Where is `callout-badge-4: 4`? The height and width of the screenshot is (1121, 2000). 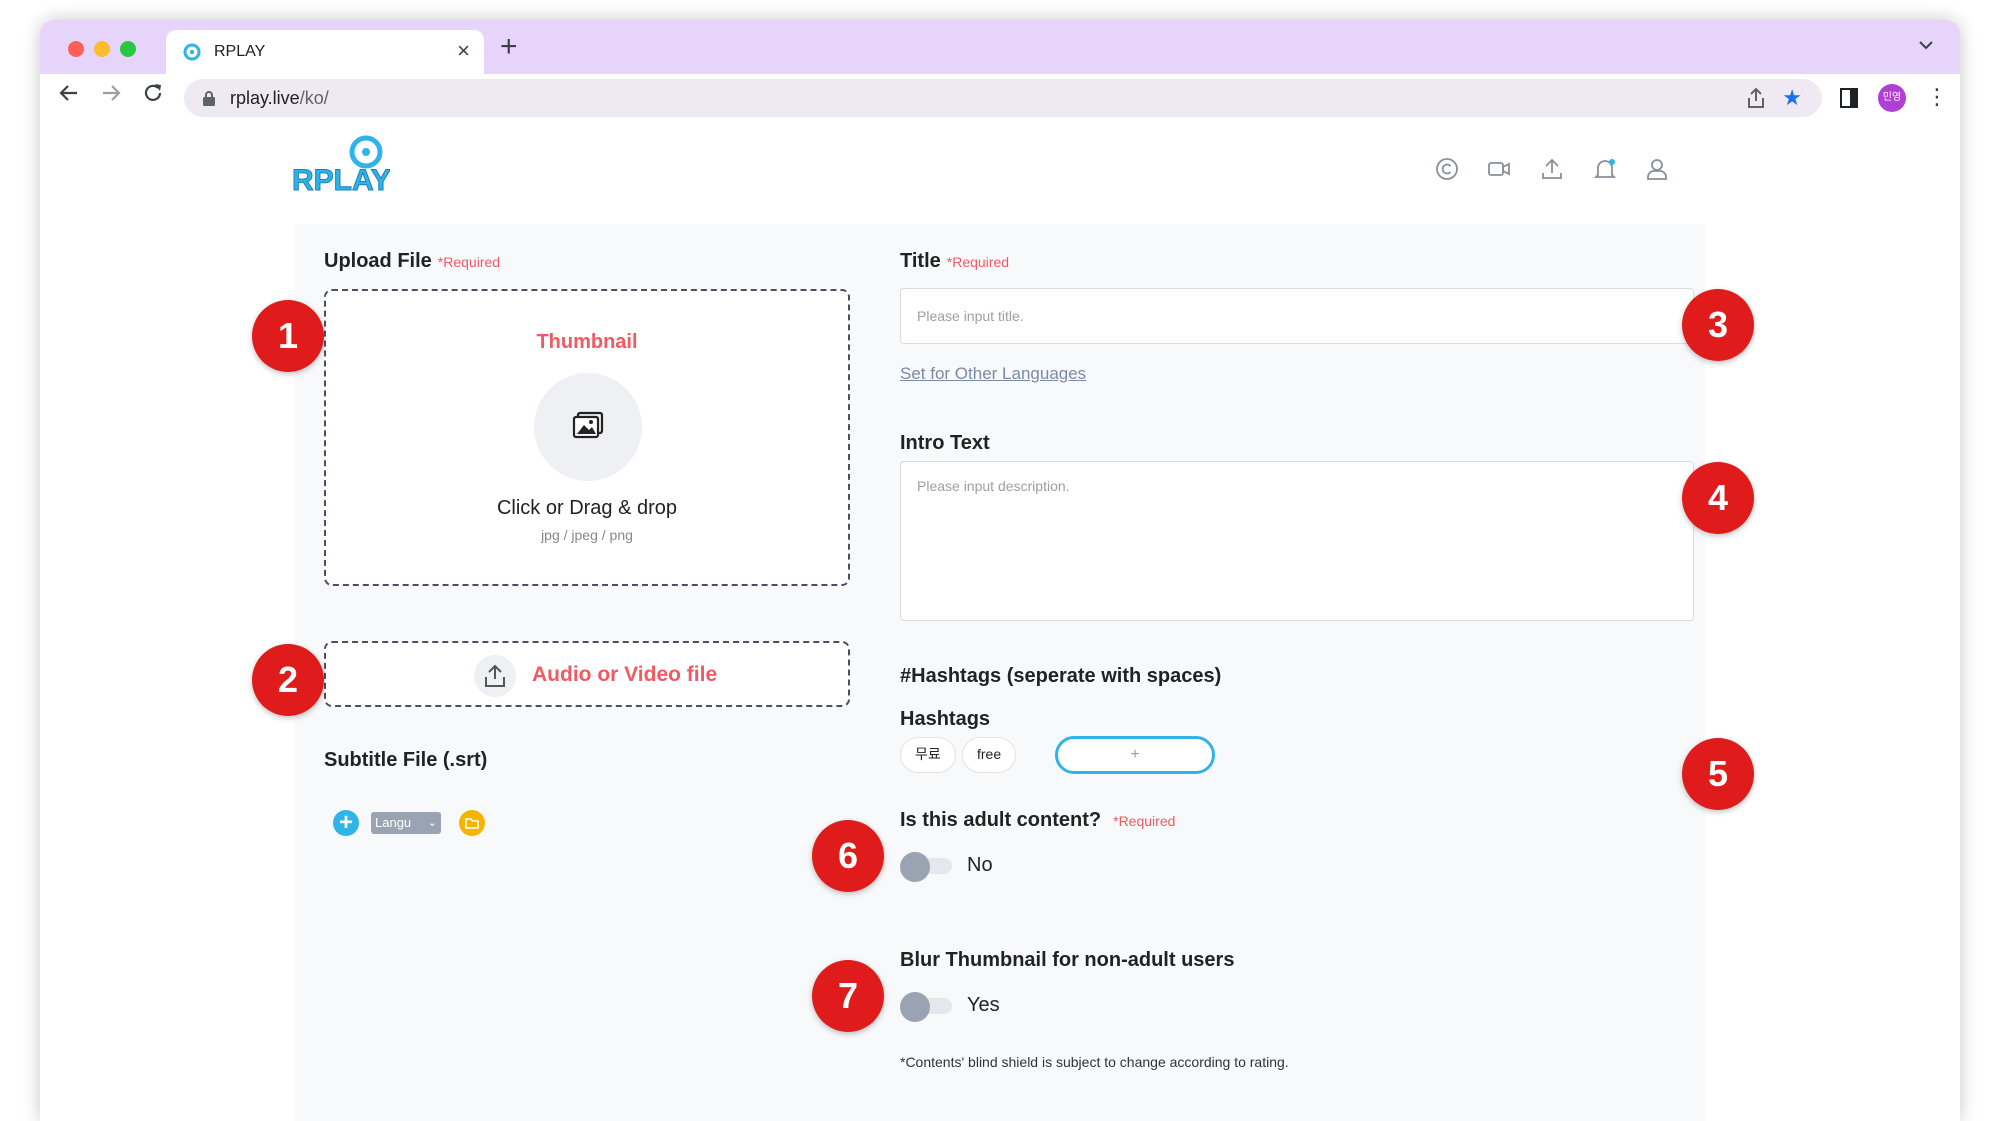 callout-badge-4: 4 is located at coordinates (1718, 498).